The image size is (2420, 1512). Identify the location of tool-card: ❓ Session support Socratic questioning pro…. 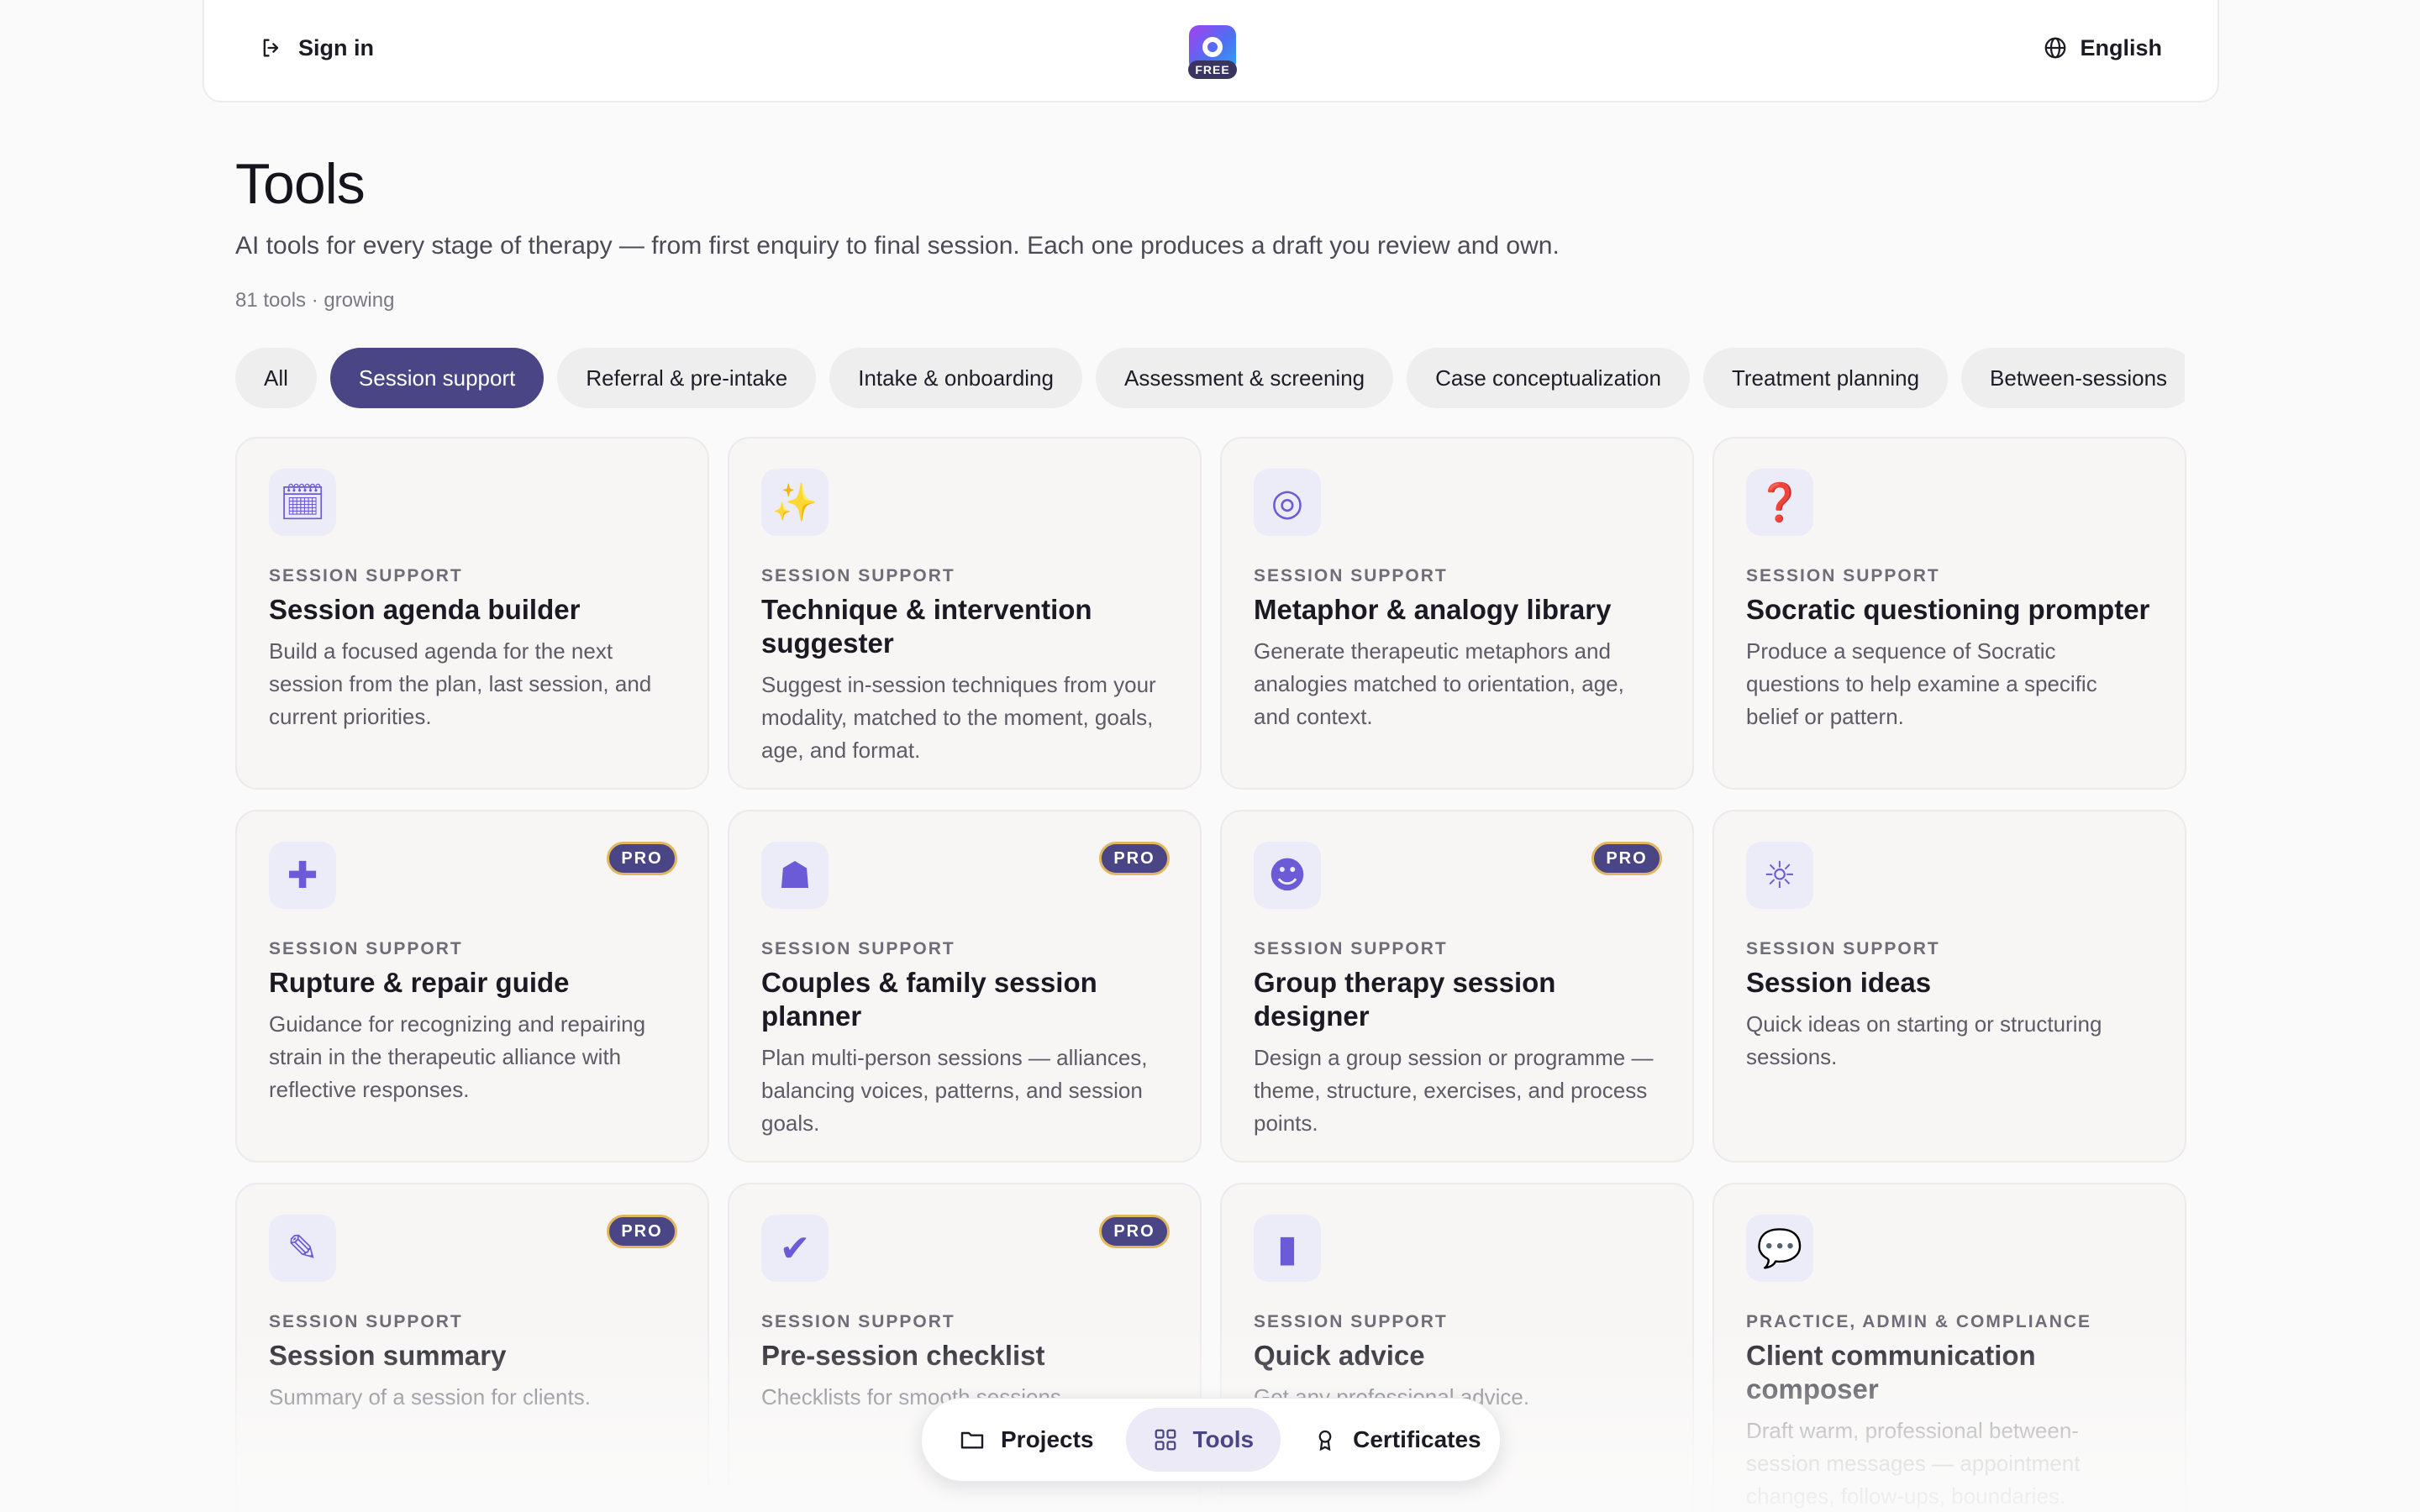
(1949, 613).